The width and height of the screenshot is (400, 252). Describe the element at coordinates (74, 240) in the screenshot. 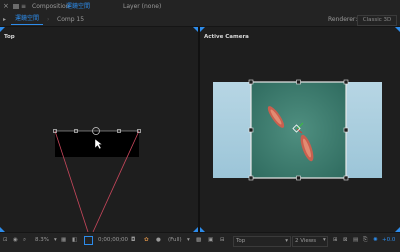

I see `mask-icon: ◧` at that location.